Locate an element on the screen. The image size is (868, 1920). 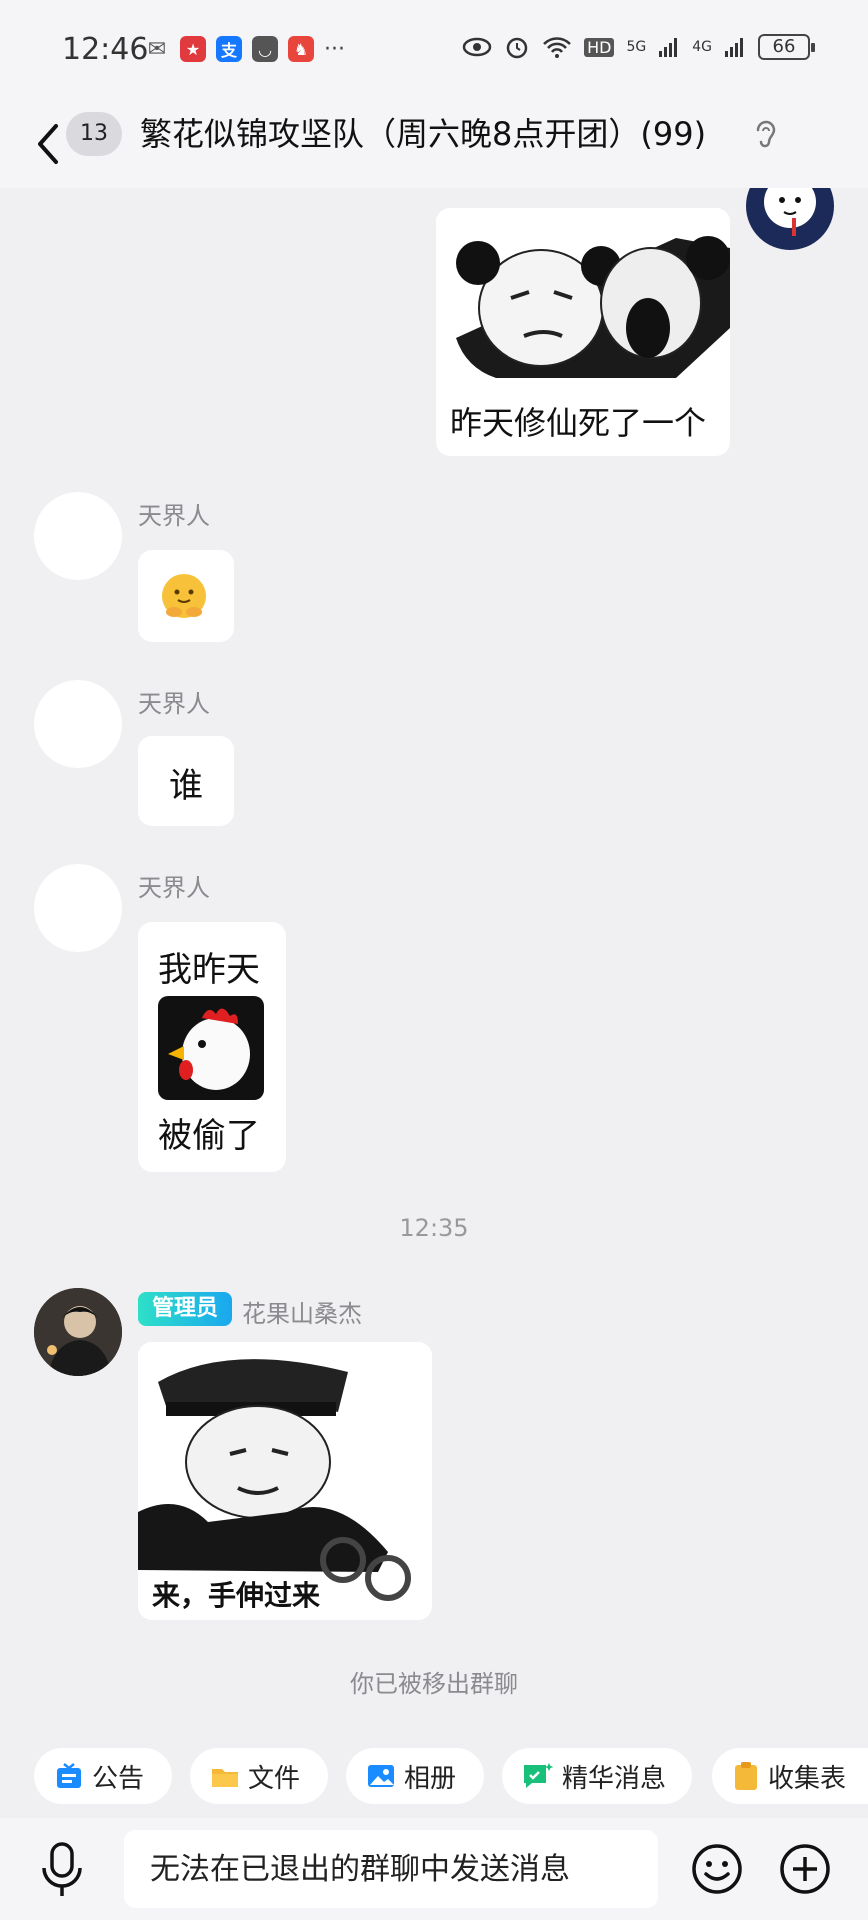
clipboard-icon is located at coordinates (746, 1776).